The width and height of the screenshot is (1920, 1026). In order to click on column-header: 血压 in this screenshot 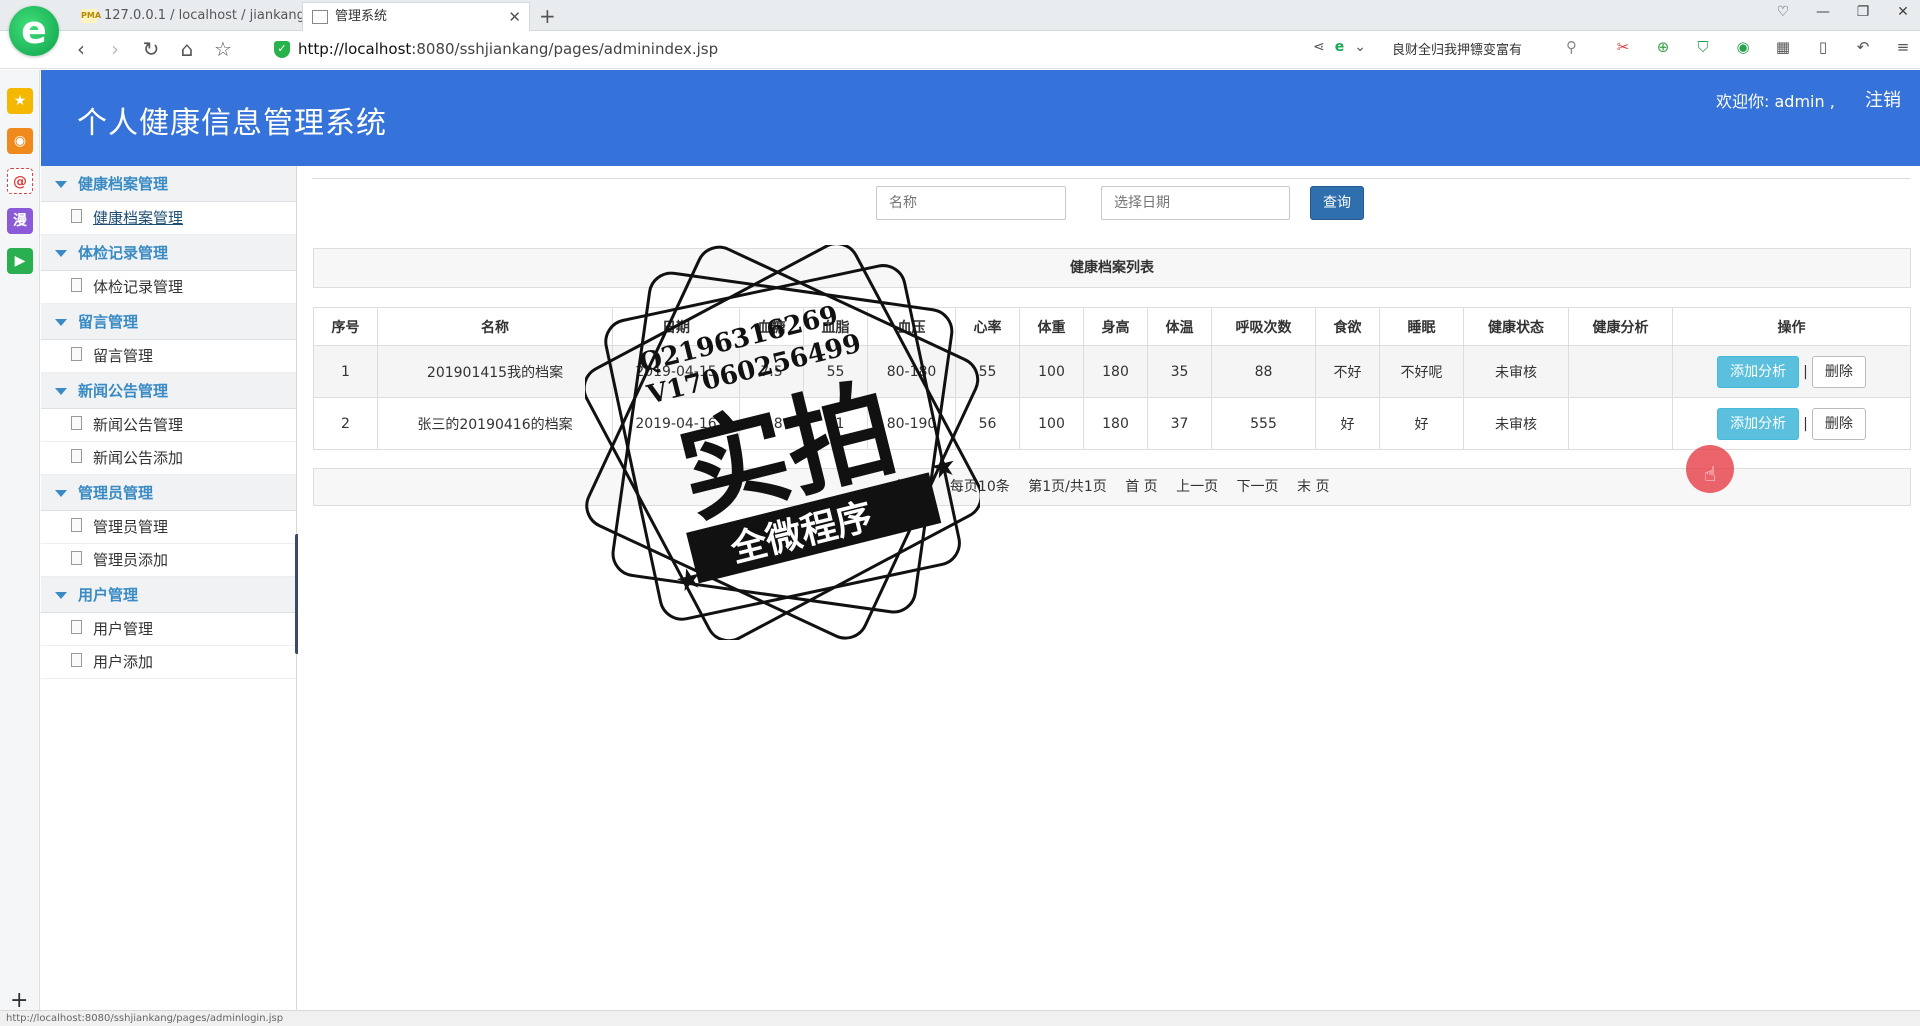, I will do `click(911, 326)`.